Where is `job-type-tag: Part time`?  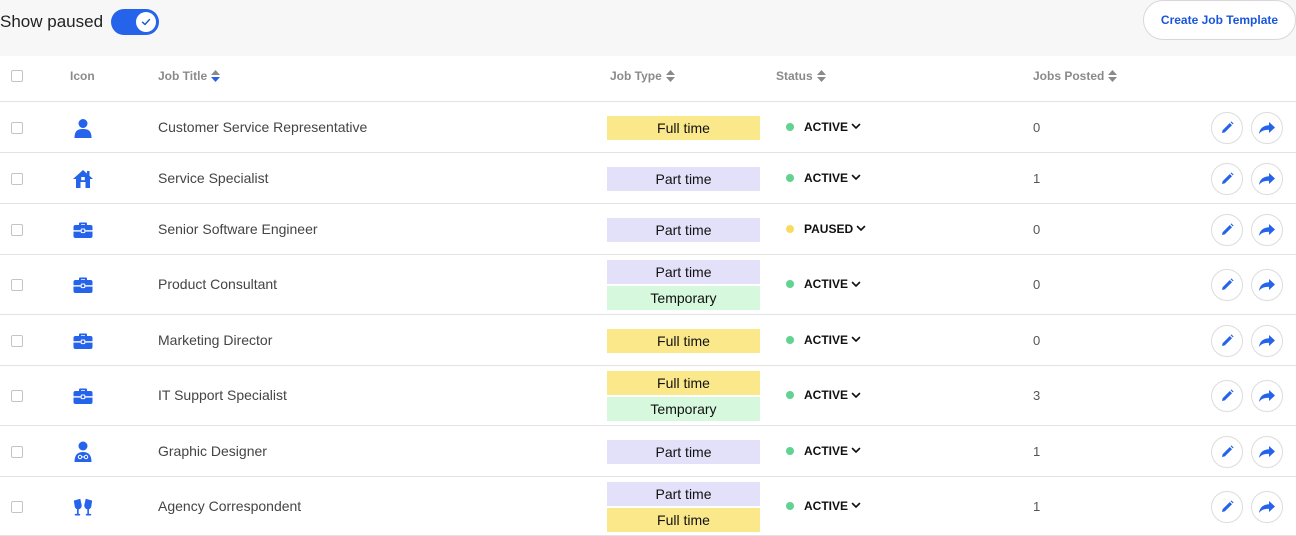
job-type-tag: Part time is located at coordinates (683, 178).